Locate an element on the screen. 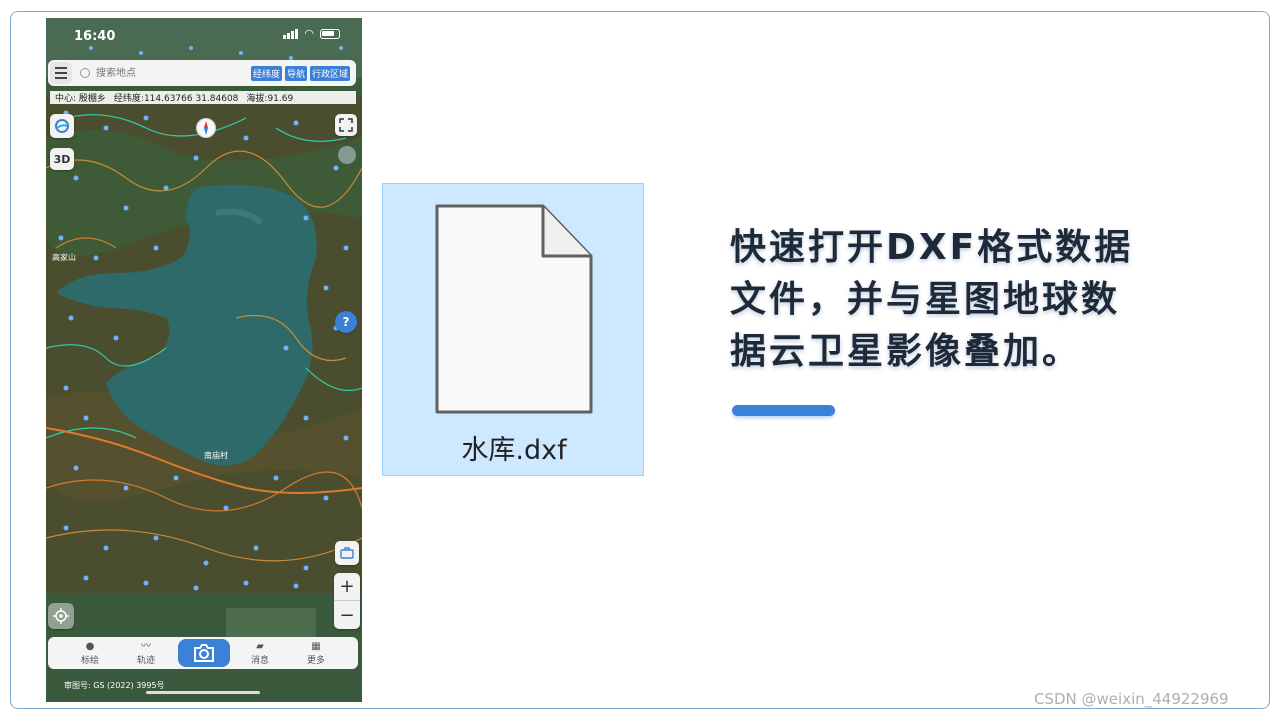  grid-icon: ▦ is located at coordinates (316, 646).